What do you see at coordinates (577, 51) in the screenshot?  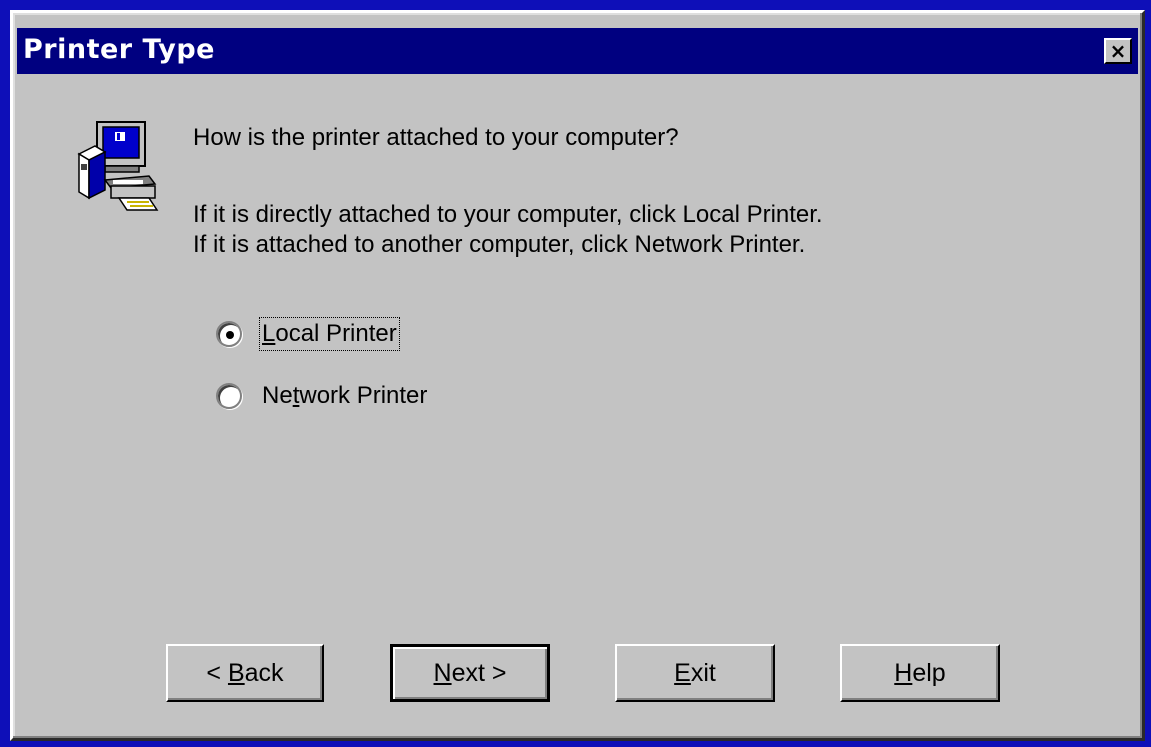 I see `title-bar: Printer Type ×` at bounding box center [577, 51].